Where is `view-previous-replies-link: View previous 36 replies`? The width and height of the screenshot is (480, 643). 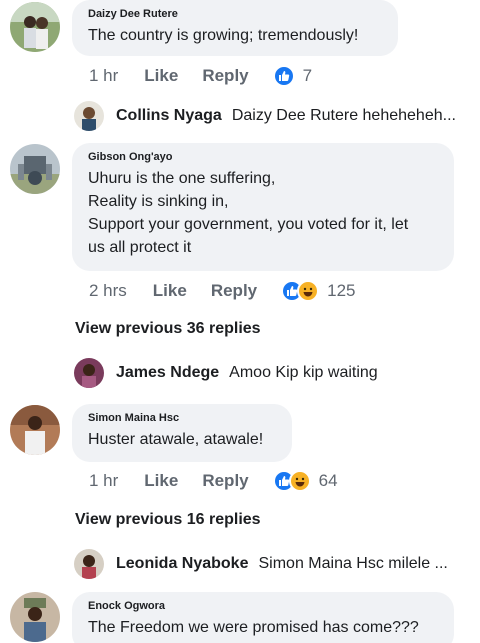 view-previous-replies-link: View previous 36 replies is located at coordinates (168, 329).